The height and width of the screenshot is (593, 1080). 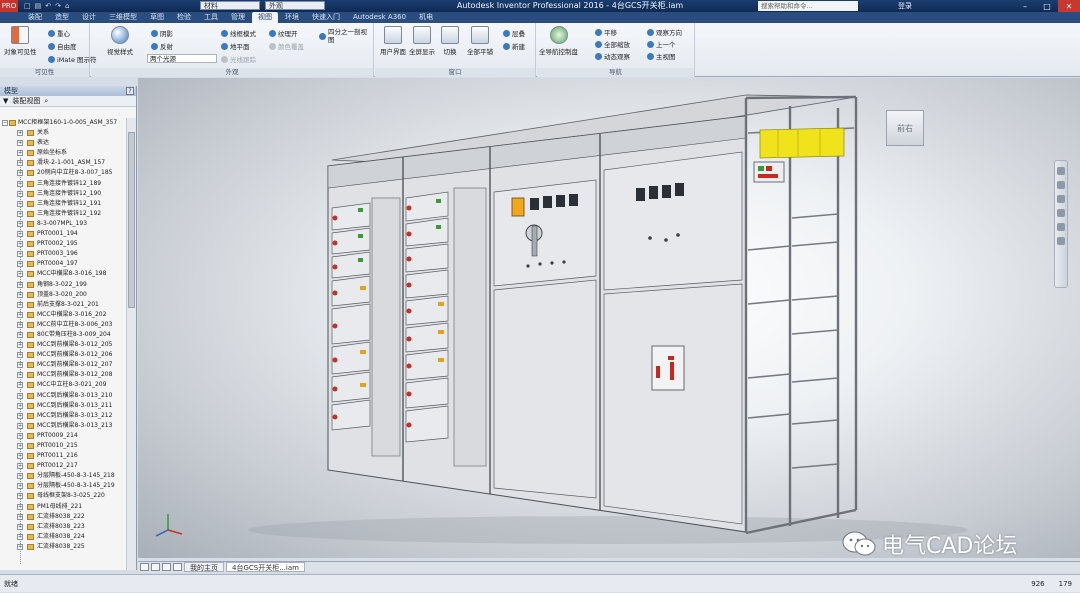 What do you see at coordinates (558, 41) in the screenshot?
I see `full-navigation-wheel-button: 全导航控制盘` at bounding box center [558, 41].